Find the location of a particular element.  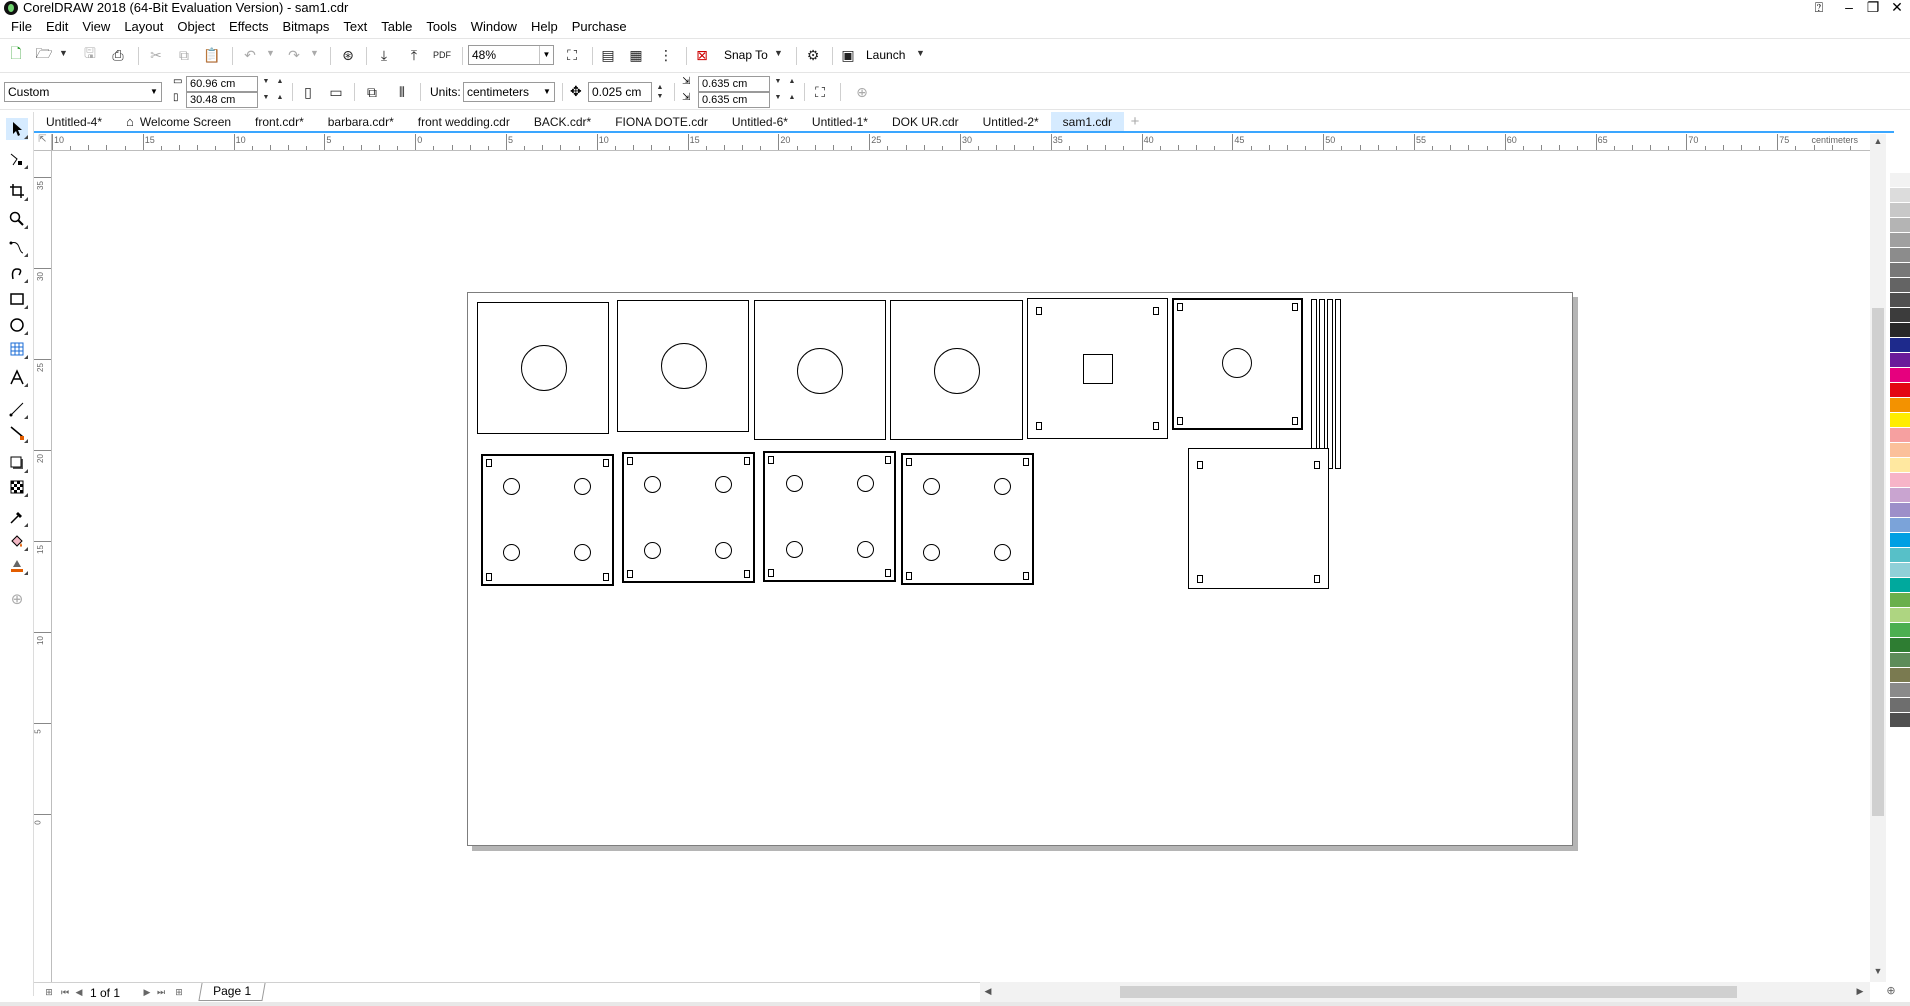

add-tool-icon: ⊕ is located at coordinates (17, 599).